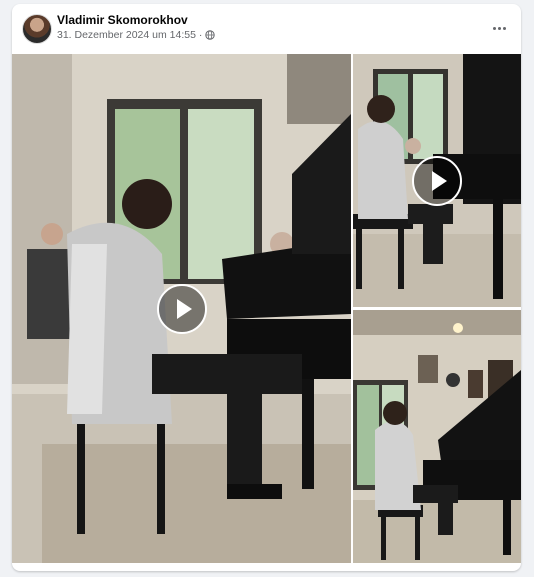 This screenshot has height=577, width=534. What do you see at coordinates (37, 29) in the screenshot?
I see `avatar` at bounding box center [37, 29].